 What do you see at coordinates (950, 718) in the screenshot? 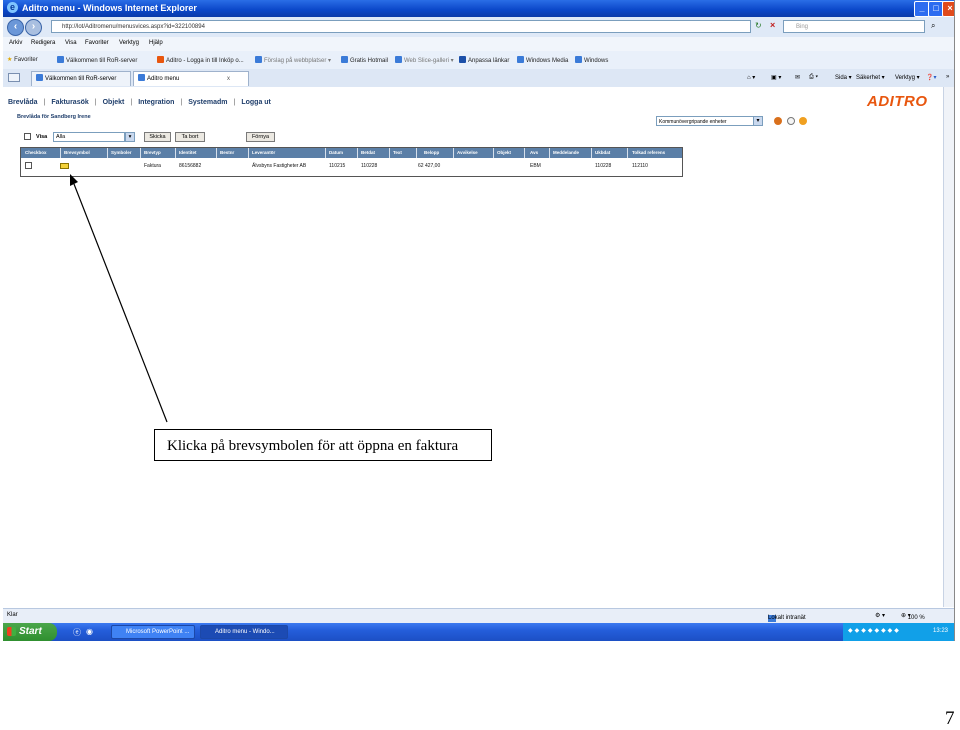
I see `page-number: 7` at bounding box center [950, 718].